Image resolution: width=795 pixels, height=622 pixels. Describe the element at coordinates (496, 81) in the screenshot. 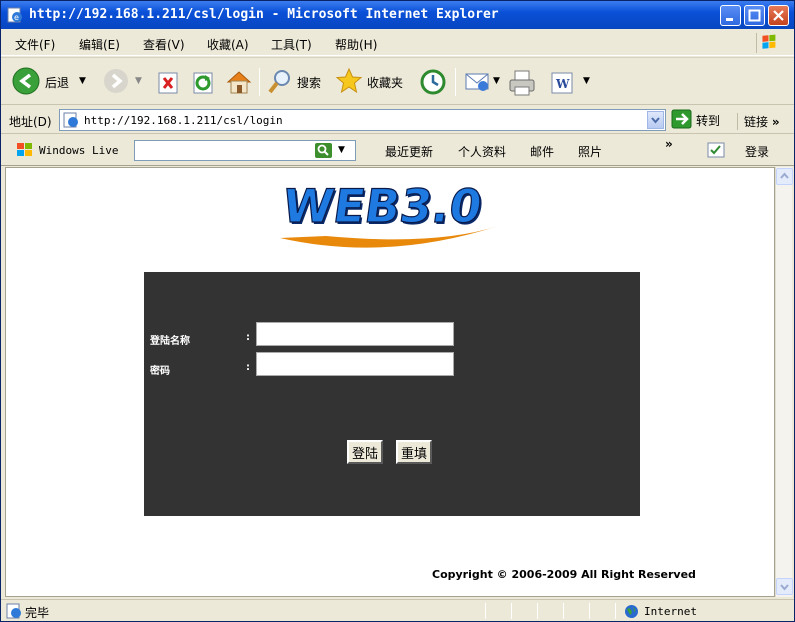

I see `mail-dropdown-icon: ▼` at that location.